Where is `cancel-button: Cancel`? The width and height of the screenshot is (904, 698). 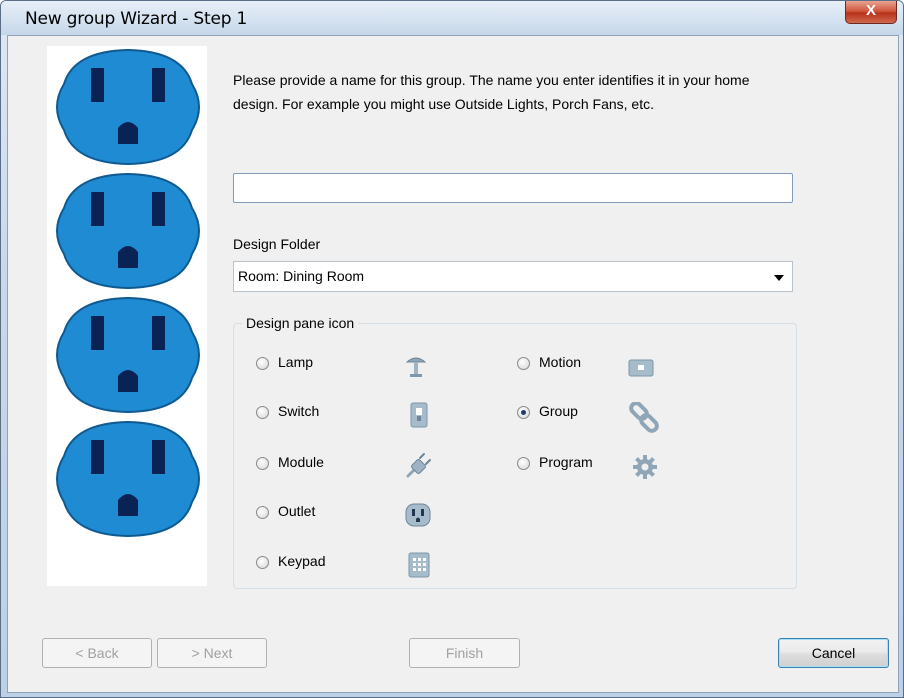 cancel-button: Cancel is located at coordinates (833, 653).